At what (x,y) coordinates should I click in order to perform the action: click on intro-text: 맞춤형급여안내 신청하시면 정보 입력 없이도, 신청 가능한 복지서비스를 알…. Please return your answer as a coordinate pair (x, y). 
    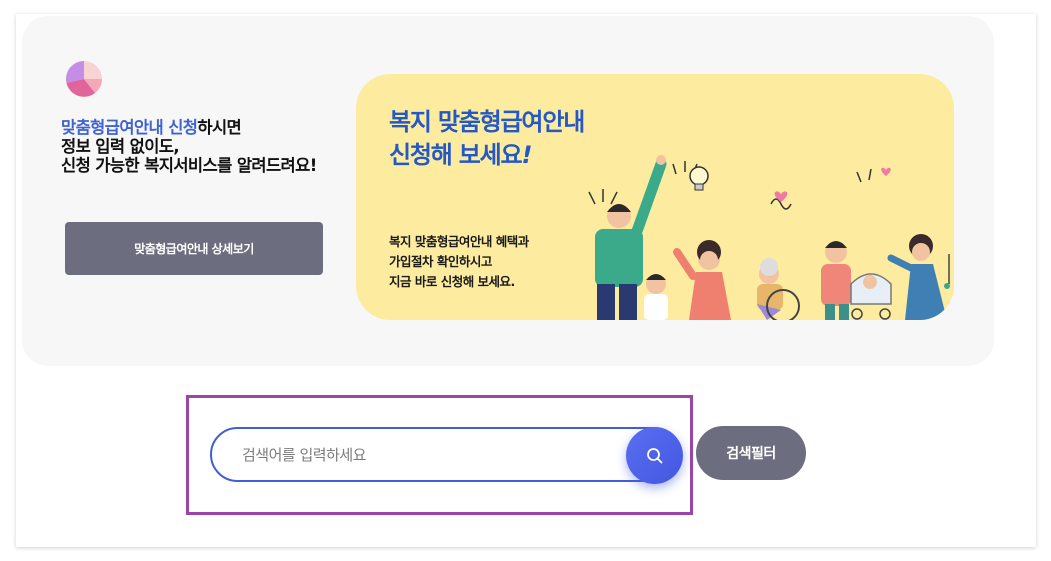
    Looking at the image, I should click on (198, 146).